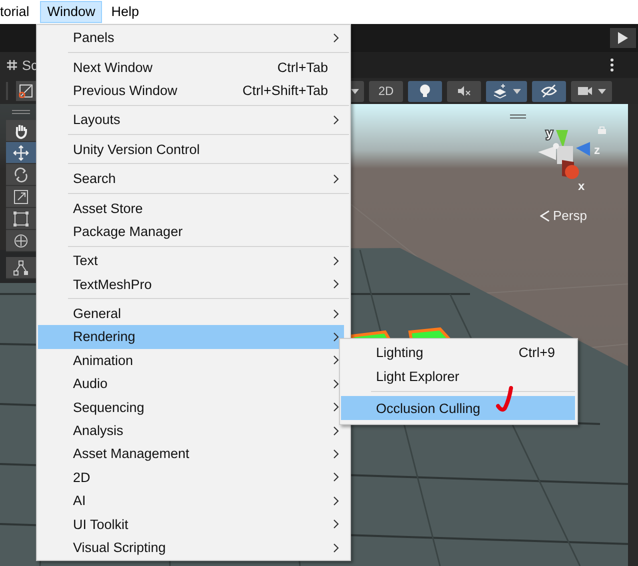  Describe the element at coordinates (572, 166) in the screenshot. I see `axis-gizmo-drawing: y z x` at that location.